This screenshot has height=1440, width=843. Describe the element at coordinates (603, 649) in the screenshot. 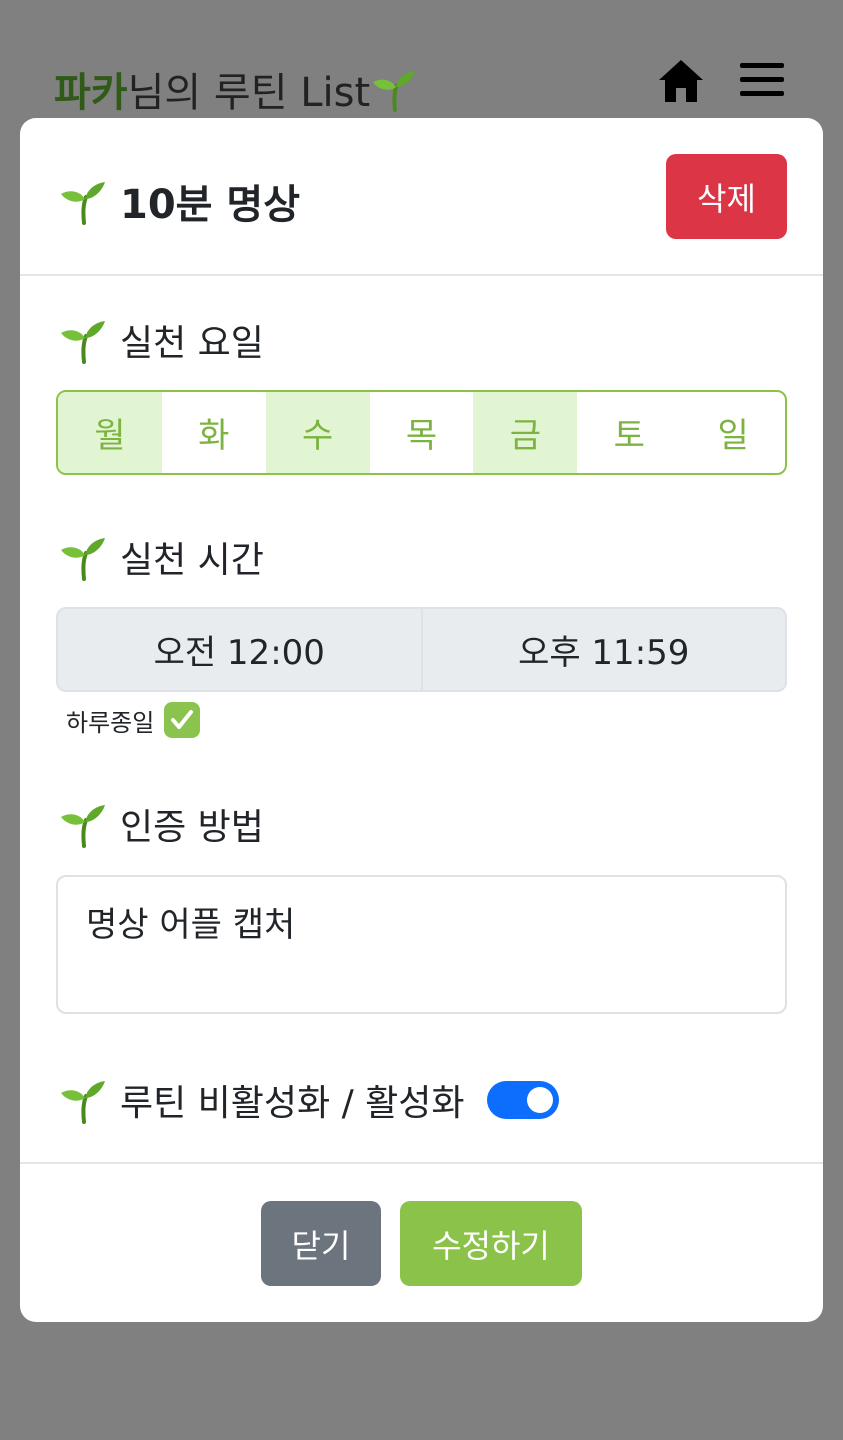

I see `end-time-picker: 오후 11:59` at that location.